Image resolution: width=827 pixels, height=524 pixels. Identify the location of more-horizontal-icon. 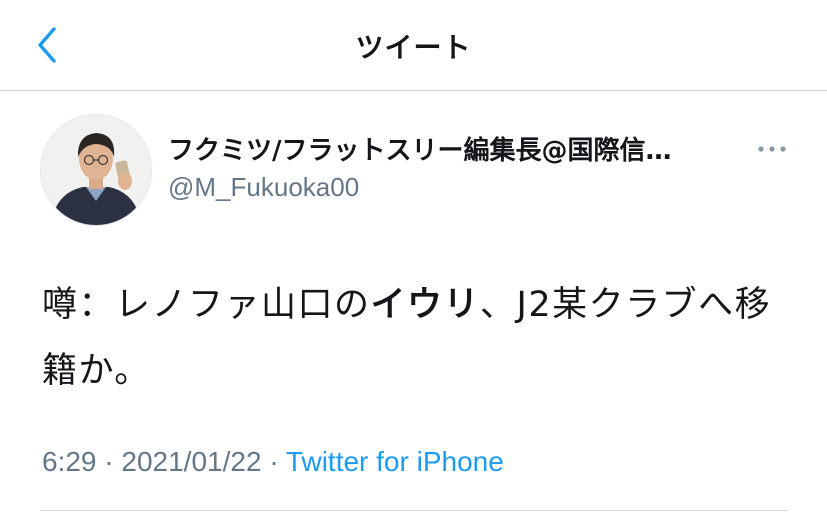
(772, 149).